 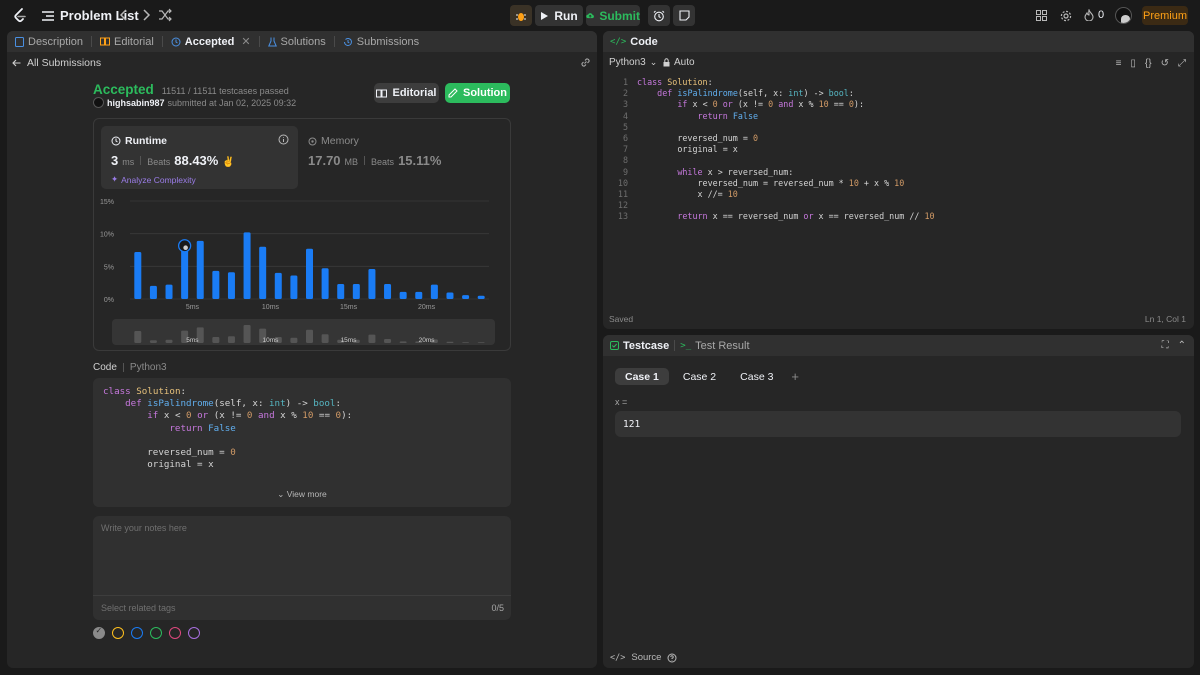 I want to click on runtime-stats: 3 ms Beats 88.43% ✌, so click(x=173, y=160).